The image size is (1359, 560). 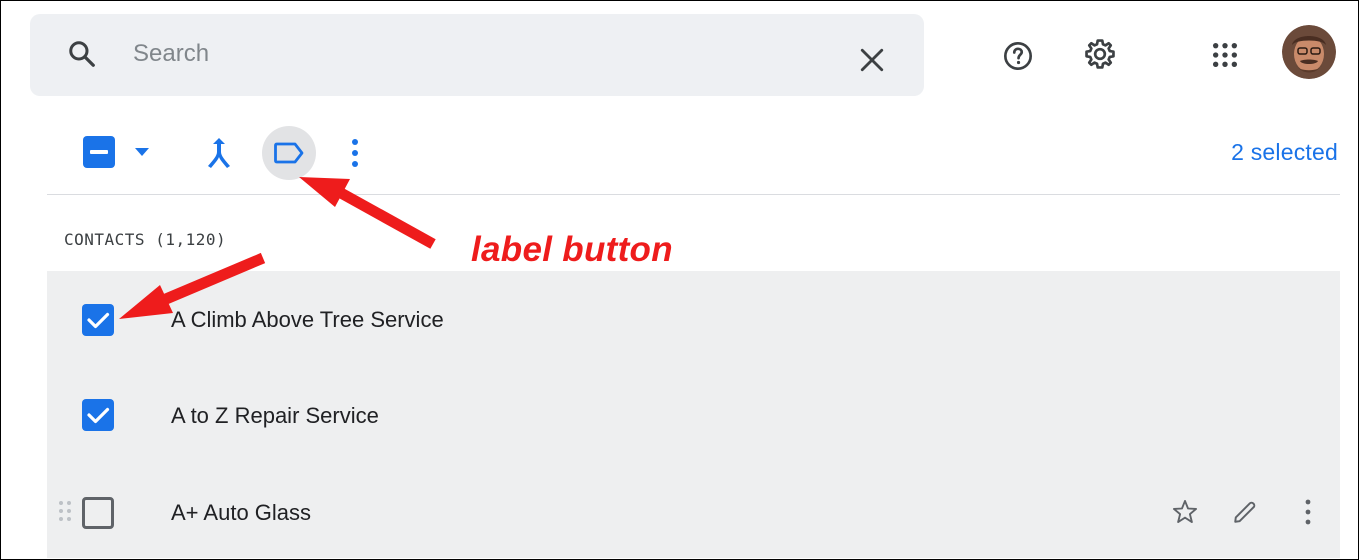 What do you see at coordinates (1245, 512) in the screenshot?
I see `pencil-icon` at bounding box center [1245, 512].